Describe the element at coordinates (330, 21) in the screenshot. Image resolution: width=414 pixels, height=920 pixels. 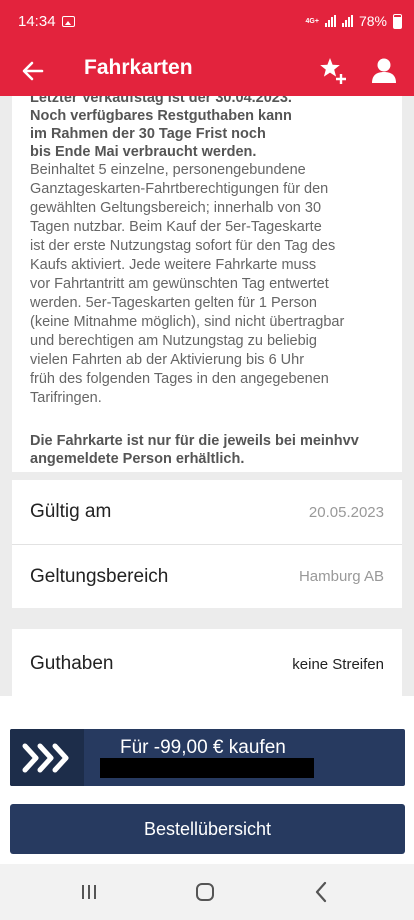
I see `signal-icon` at that location.